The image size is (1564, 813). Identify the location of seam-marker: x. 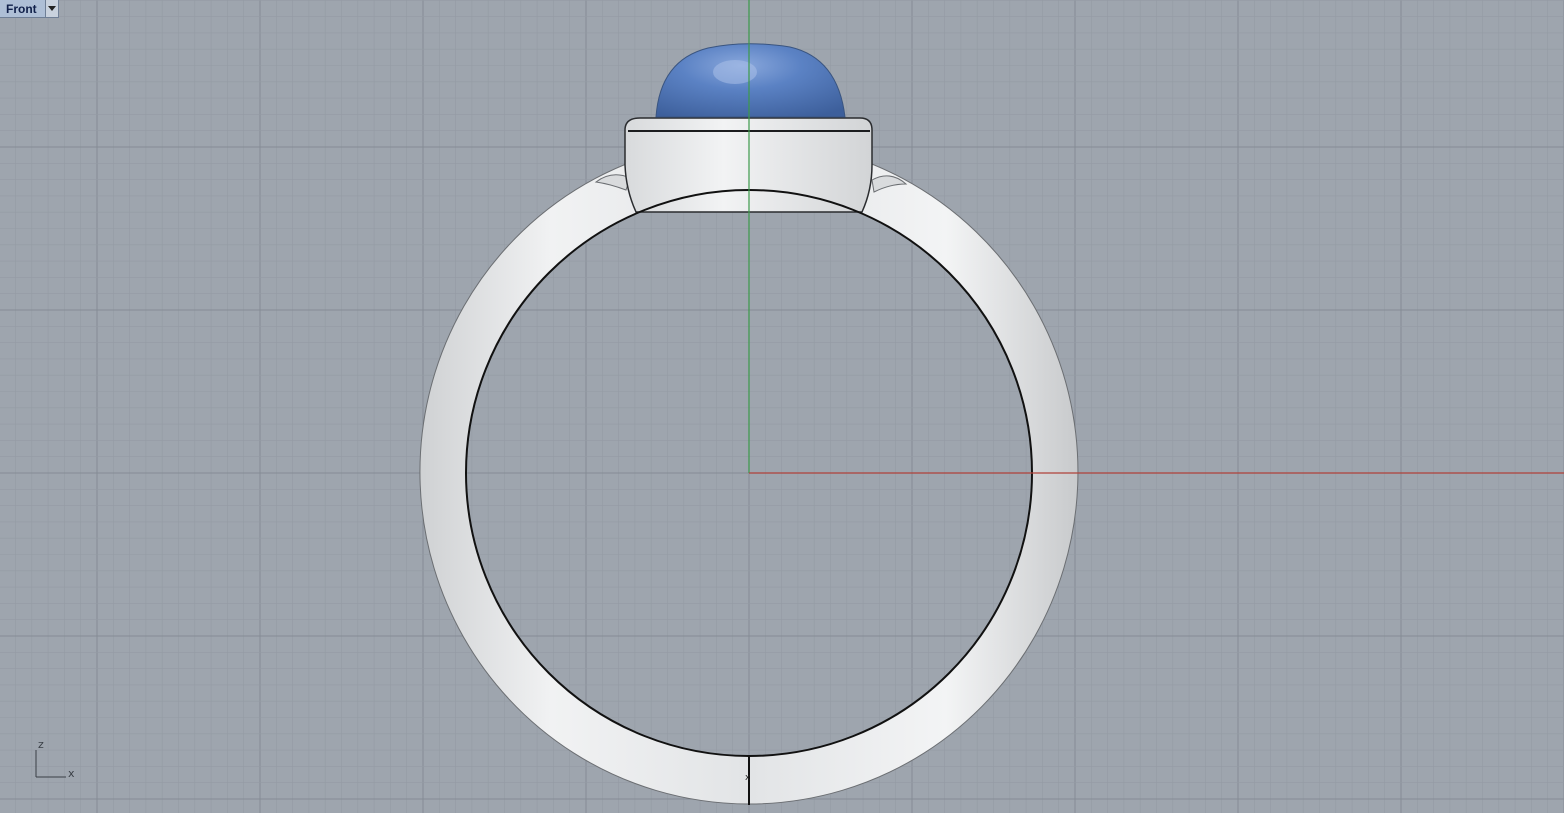
(748, 778).